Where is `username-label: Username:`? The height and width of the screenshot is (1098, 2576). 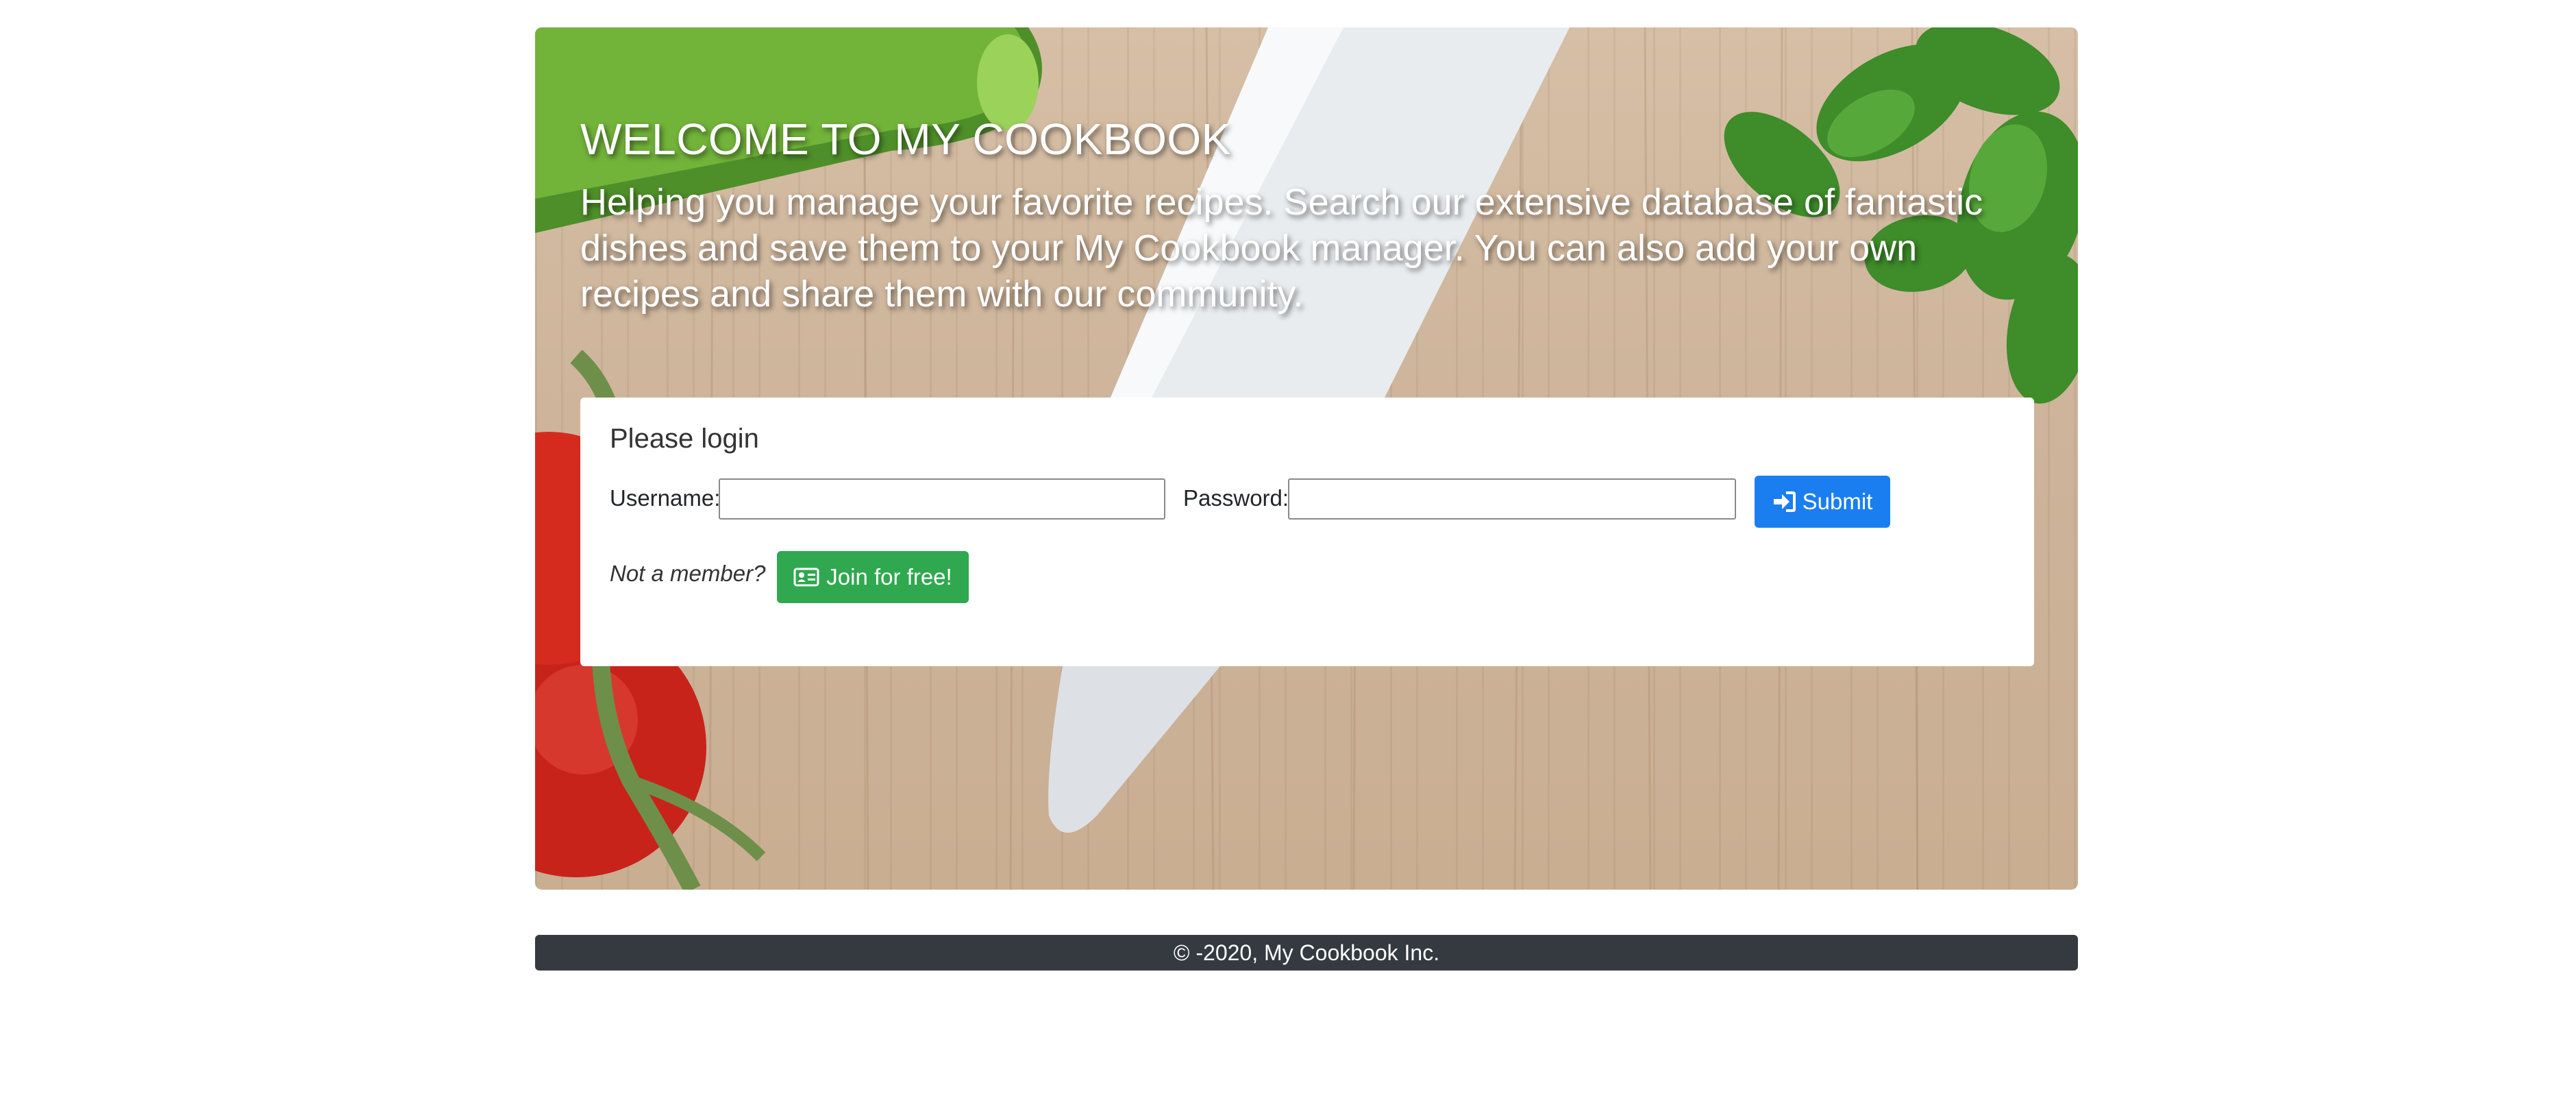
username-label: Username: is located at coordinates (665, 498).